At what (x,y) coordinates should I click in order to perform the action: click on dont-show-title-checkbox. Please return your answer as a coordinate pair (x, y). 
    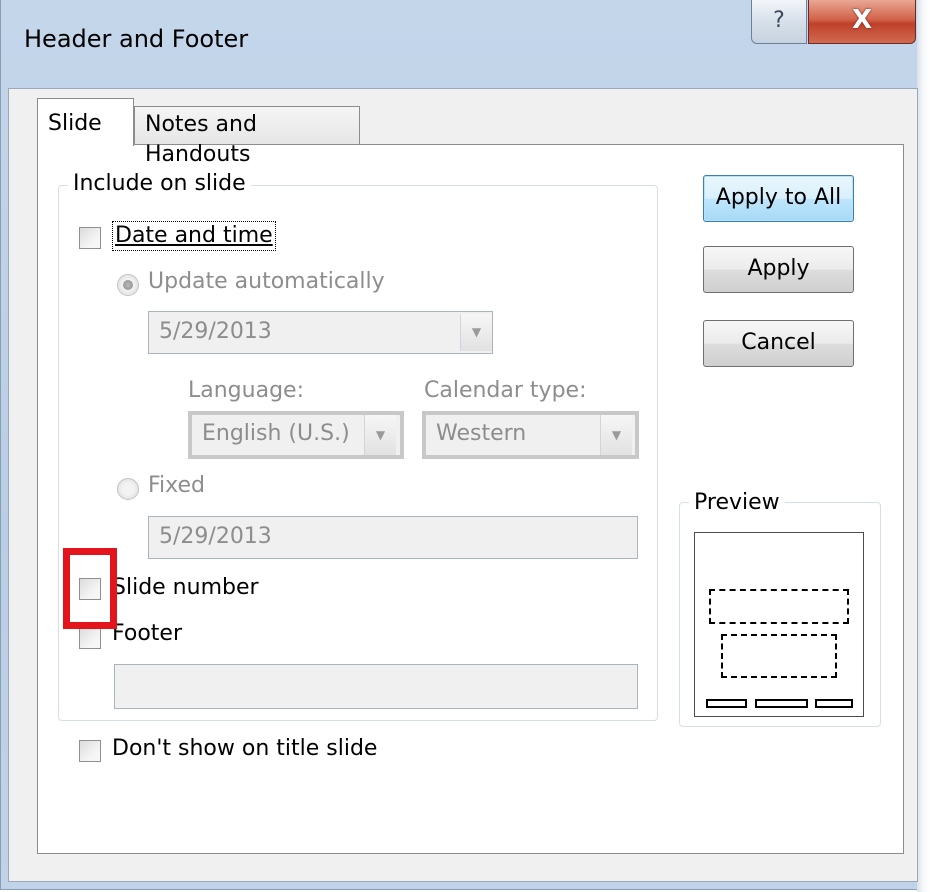
    Looking at the image, I should click on (90, 751).